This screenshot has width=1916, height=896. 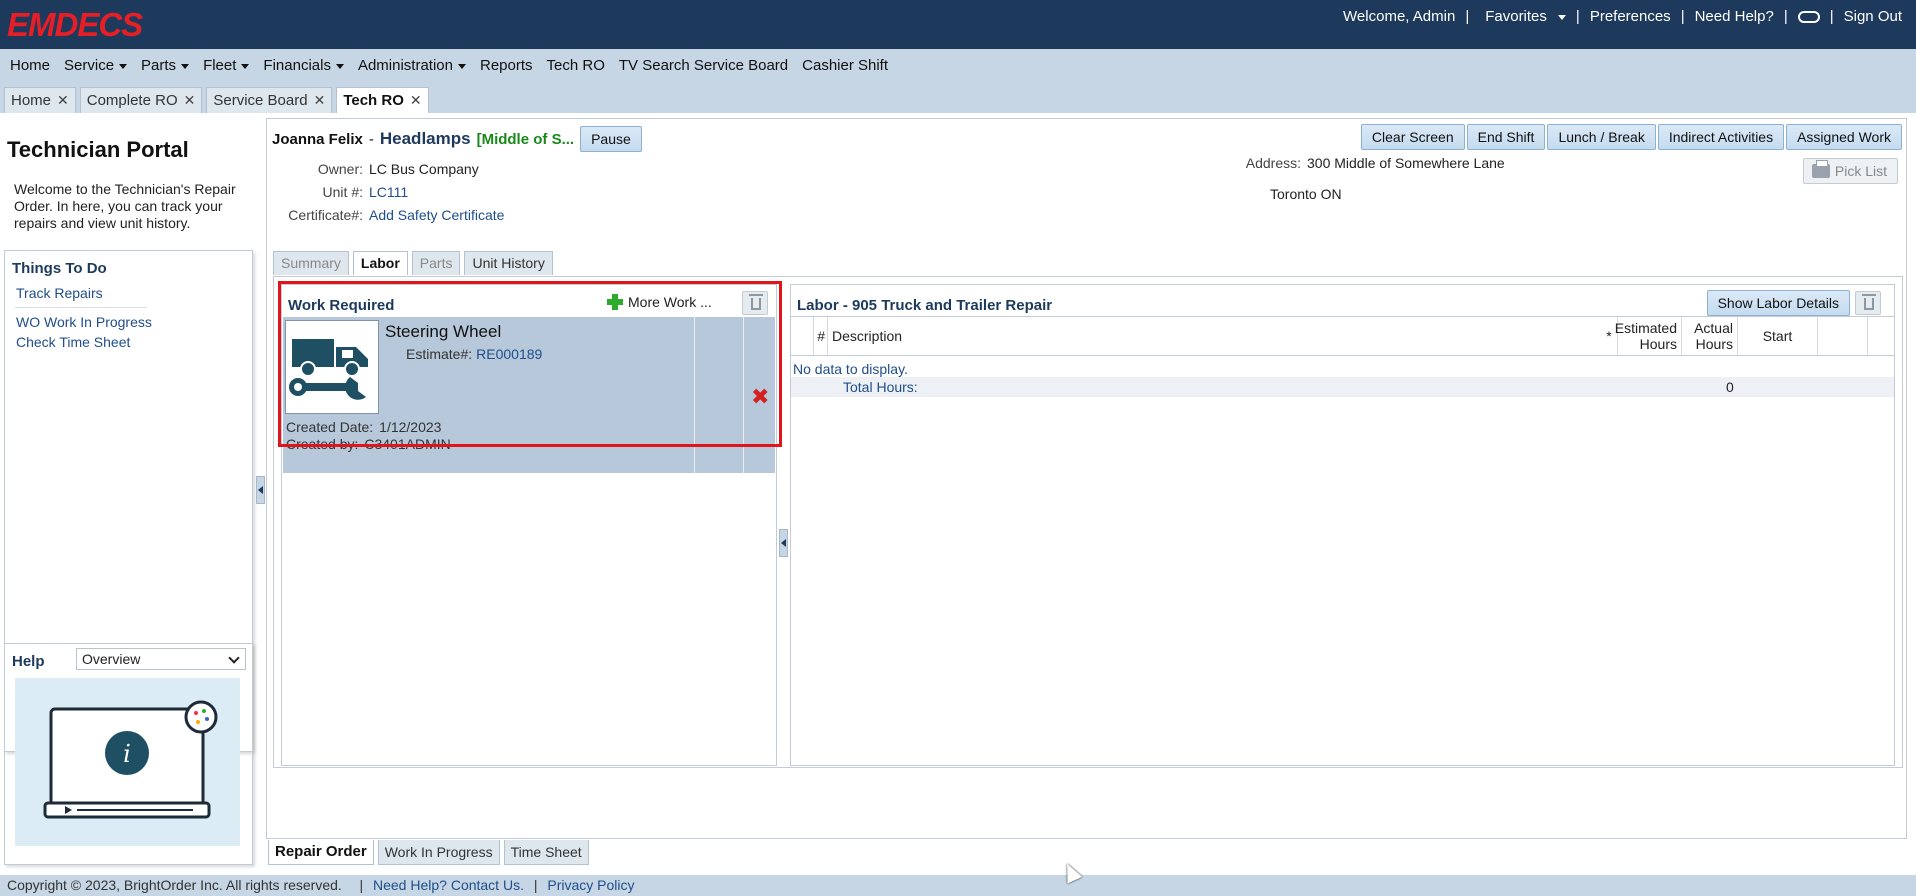 I want to click on menu-label: TV Search Service Board, so click(x=703, y=65).